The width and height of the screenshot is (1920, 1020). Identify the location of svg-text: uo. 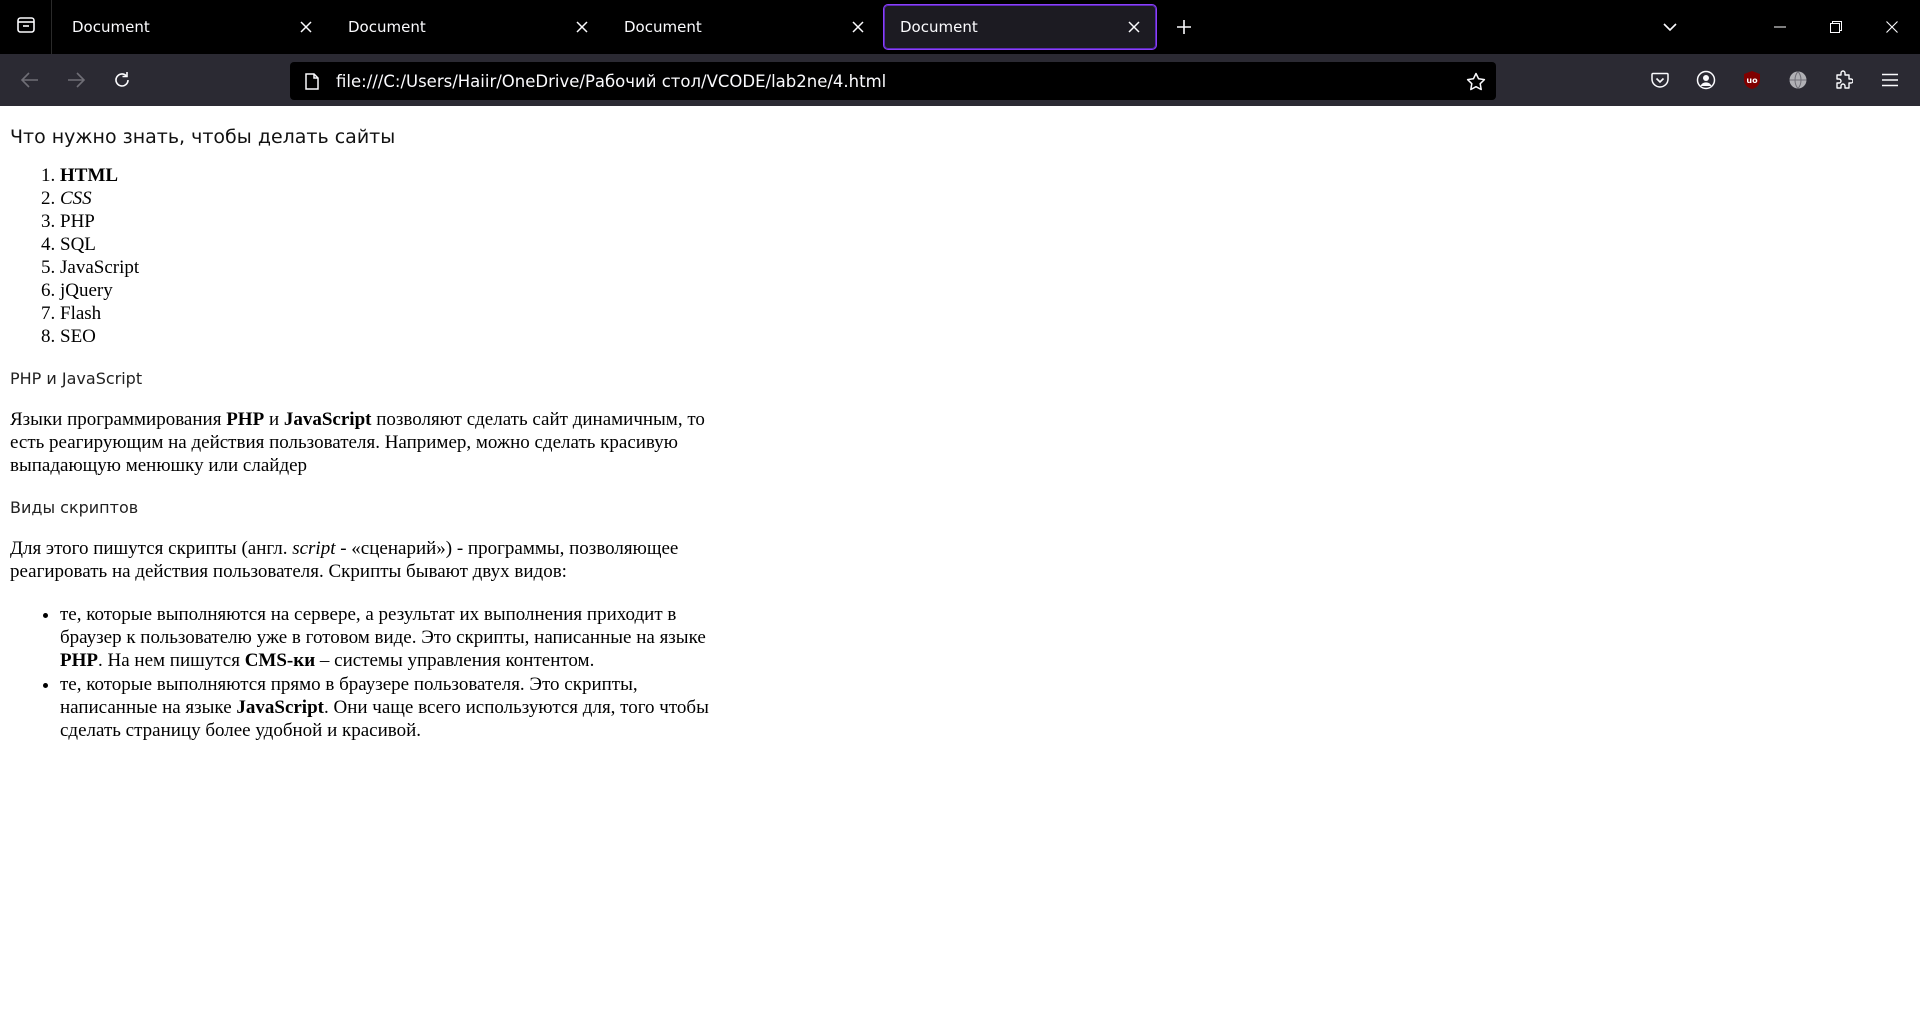
(1752, 80).